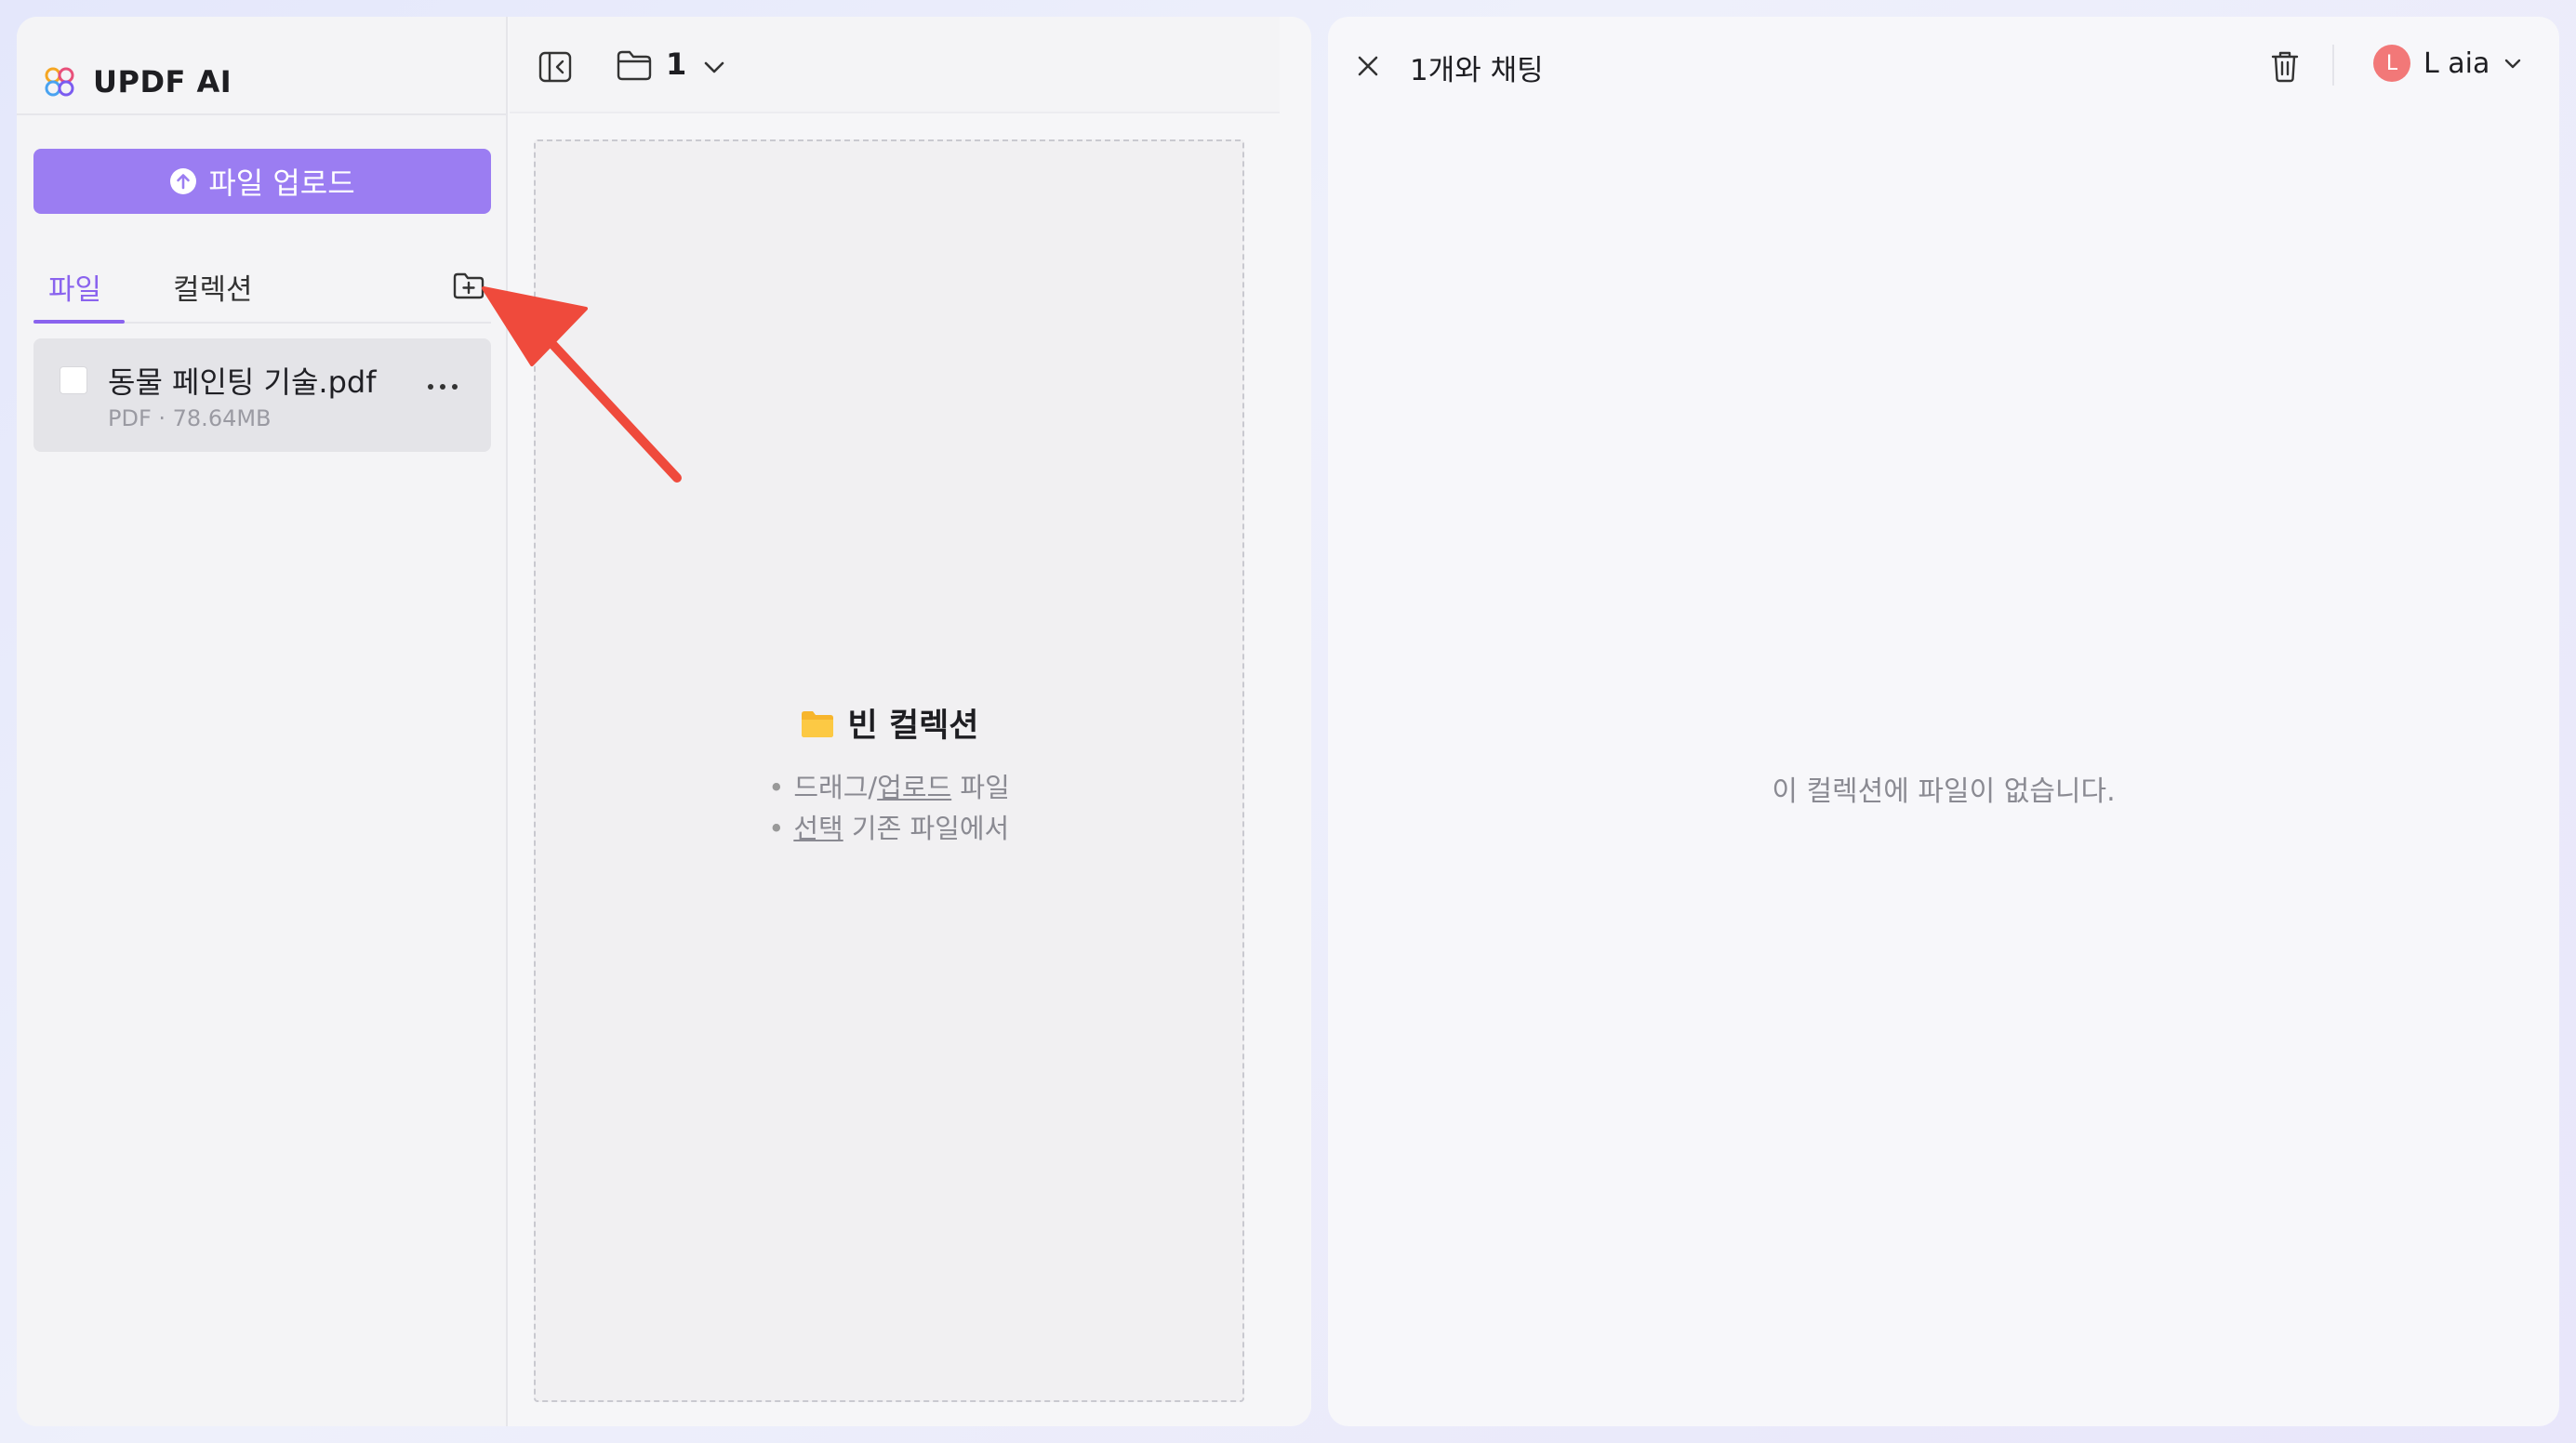 The image size is (2576, 1443). What do you see at coordinates (1944, 791) in the screenshot?
I see `chat-empty-message: 이 컬렉션에 파일이 없습니다.` at bounding box center [1944, 791].